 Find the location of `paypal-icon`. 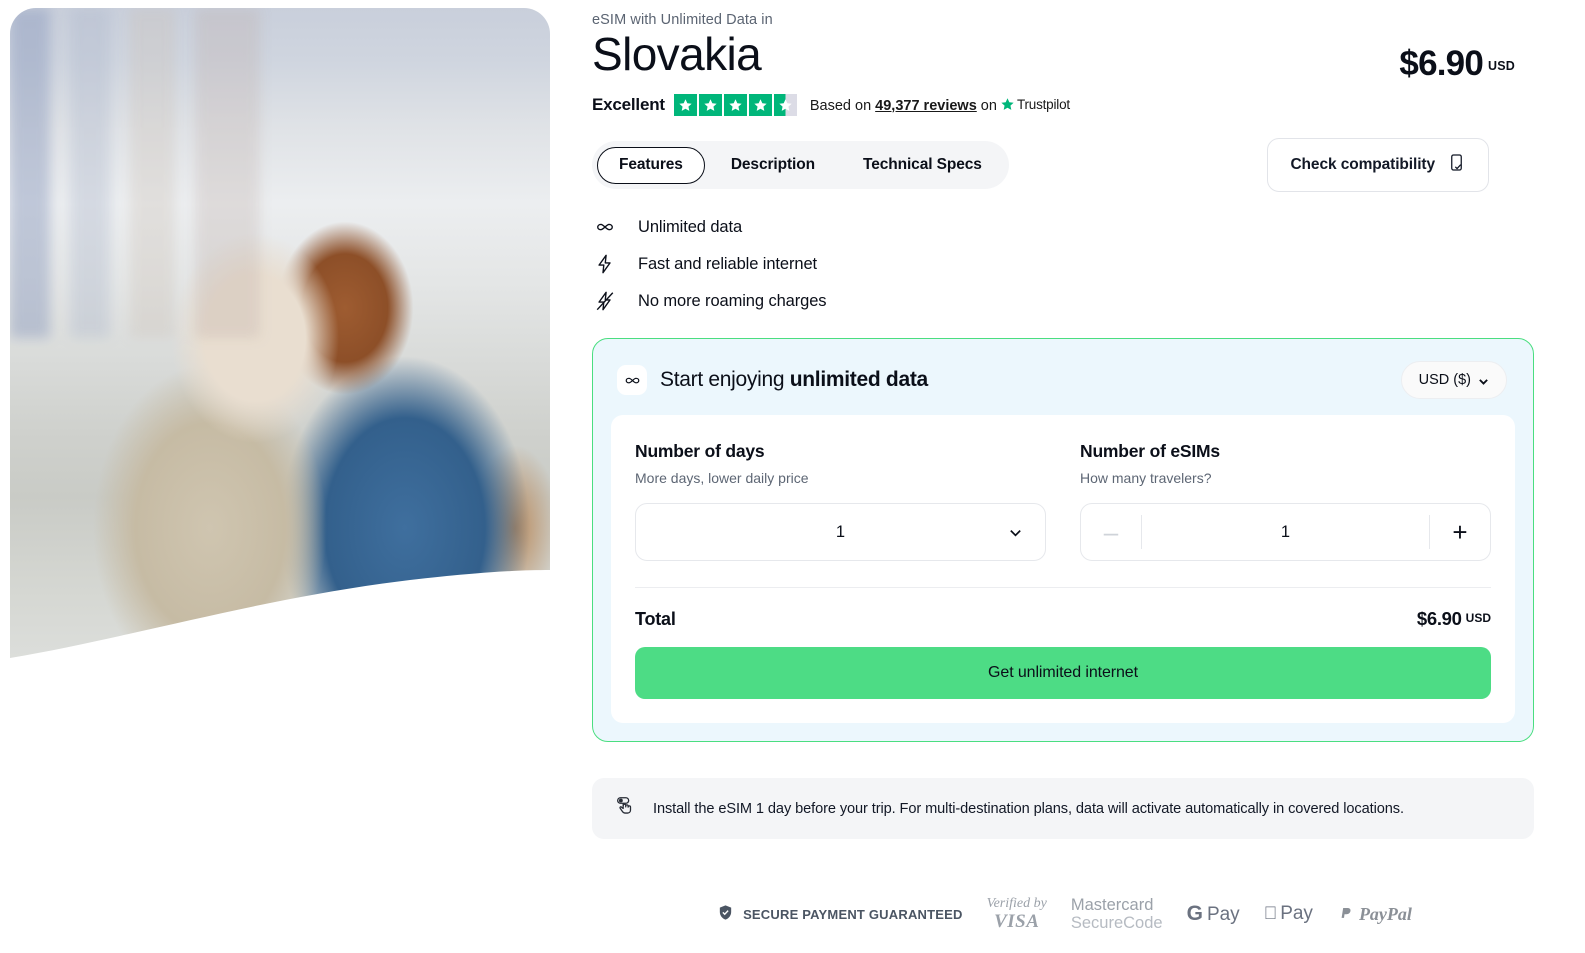

paypal-icon is located at coordinates (1345, 914).